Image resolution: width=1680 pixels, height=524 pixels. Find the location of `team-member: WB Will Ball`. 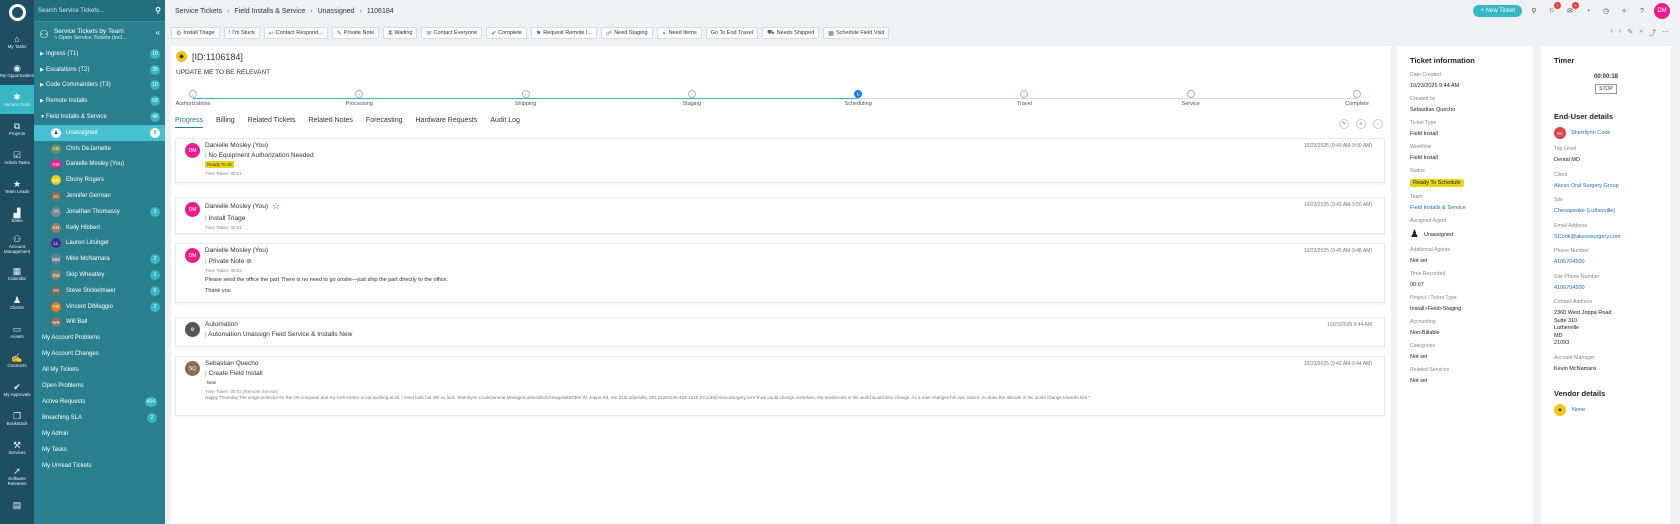

team-member: WB Will Ball is located at coordinates (99, 323).